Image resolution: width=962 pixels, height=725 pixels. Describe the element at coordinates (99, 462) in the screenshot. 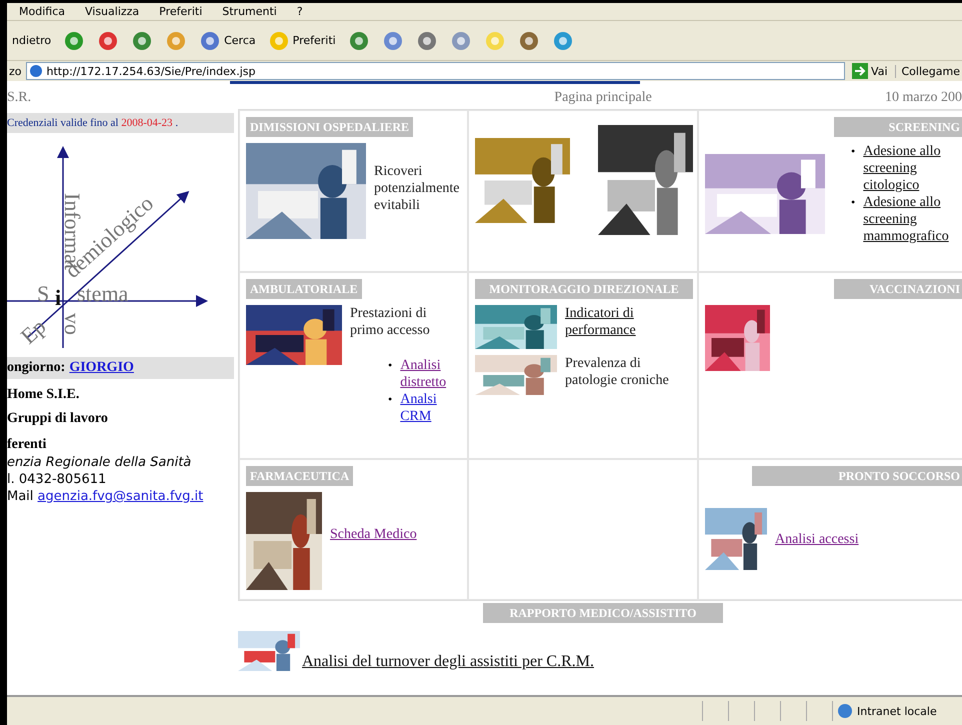

I see `contact-text: enzia Regionale della Sanità` at that location.